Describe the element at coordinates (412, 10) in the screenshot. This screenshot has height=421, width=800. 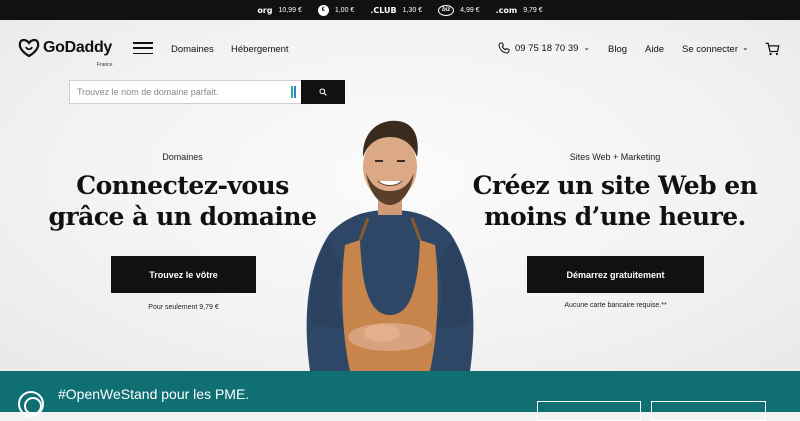
I see `promo-price: 1,30 €` at that location.